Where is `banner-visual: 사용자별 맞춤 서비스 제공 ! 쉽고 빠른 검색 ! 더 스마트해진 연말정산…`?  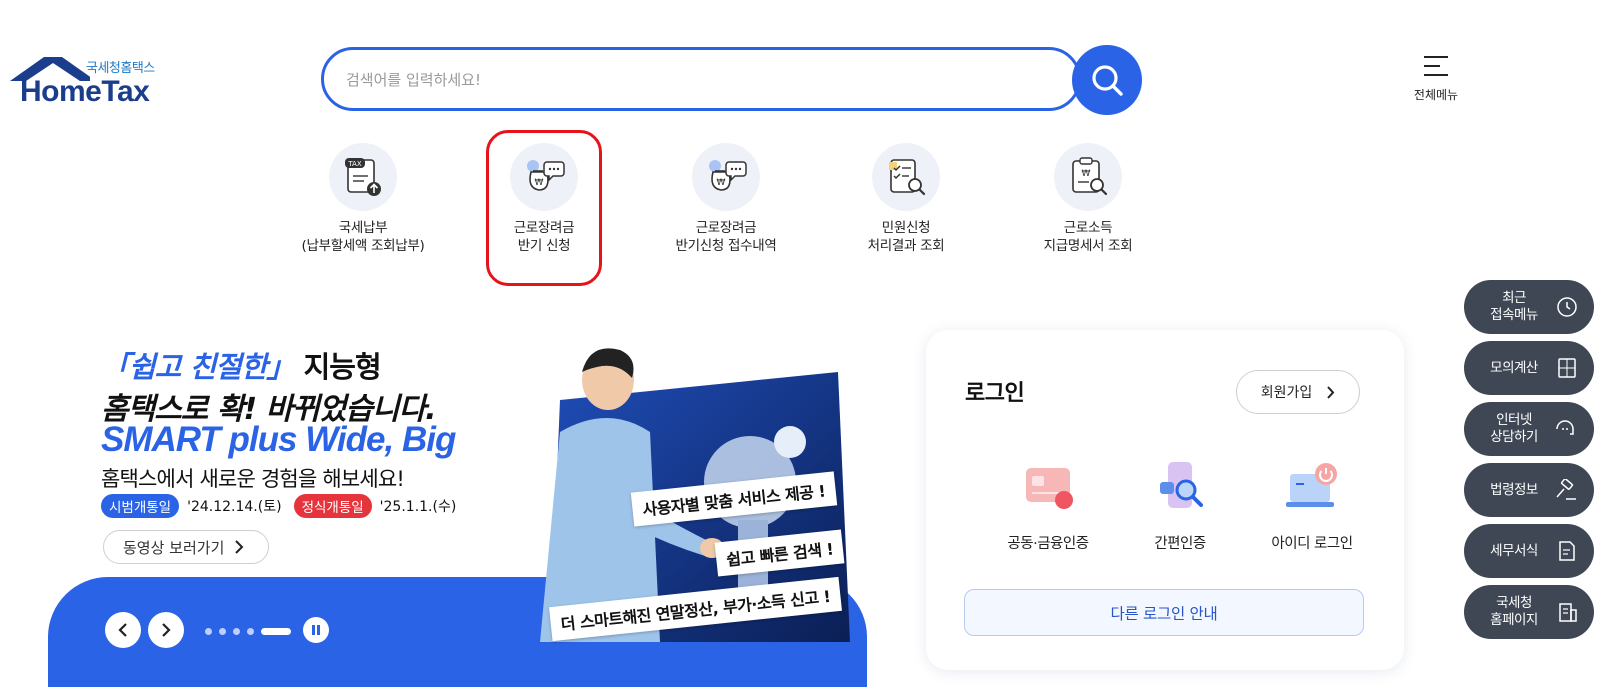
banner-visual: 사용자별 맞춤 서비스 제공 ! 쉽고 빠른 검색 ! 더 스마트해진 연말정산… is located at coordinates (695, 492).